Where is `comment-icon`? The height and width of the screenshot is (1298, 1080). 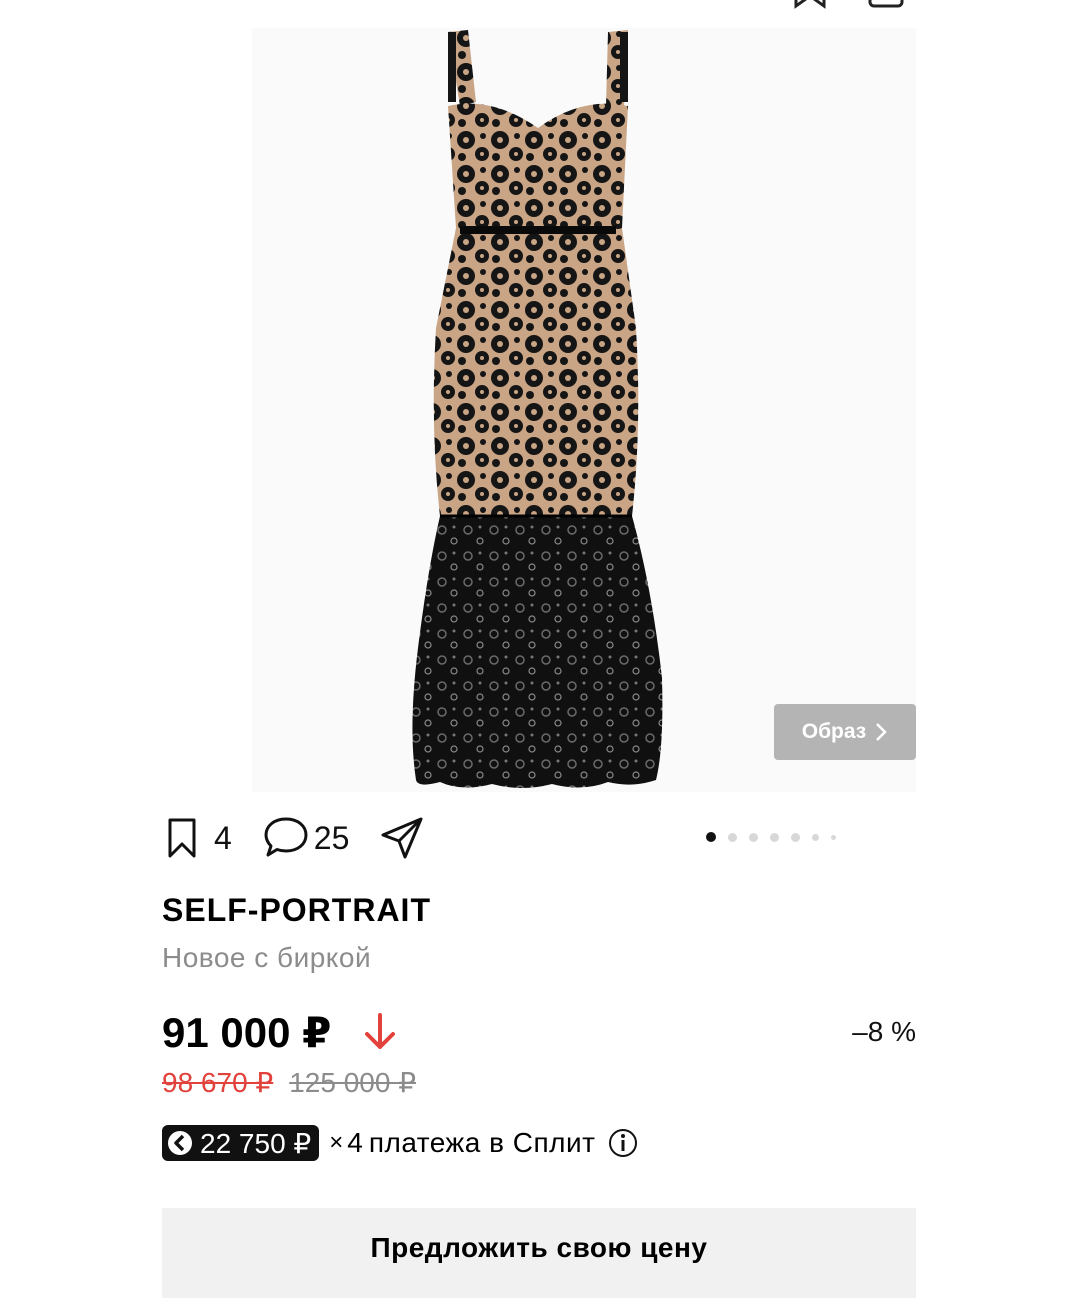 comment-icon is located at coordinates (286, 837).